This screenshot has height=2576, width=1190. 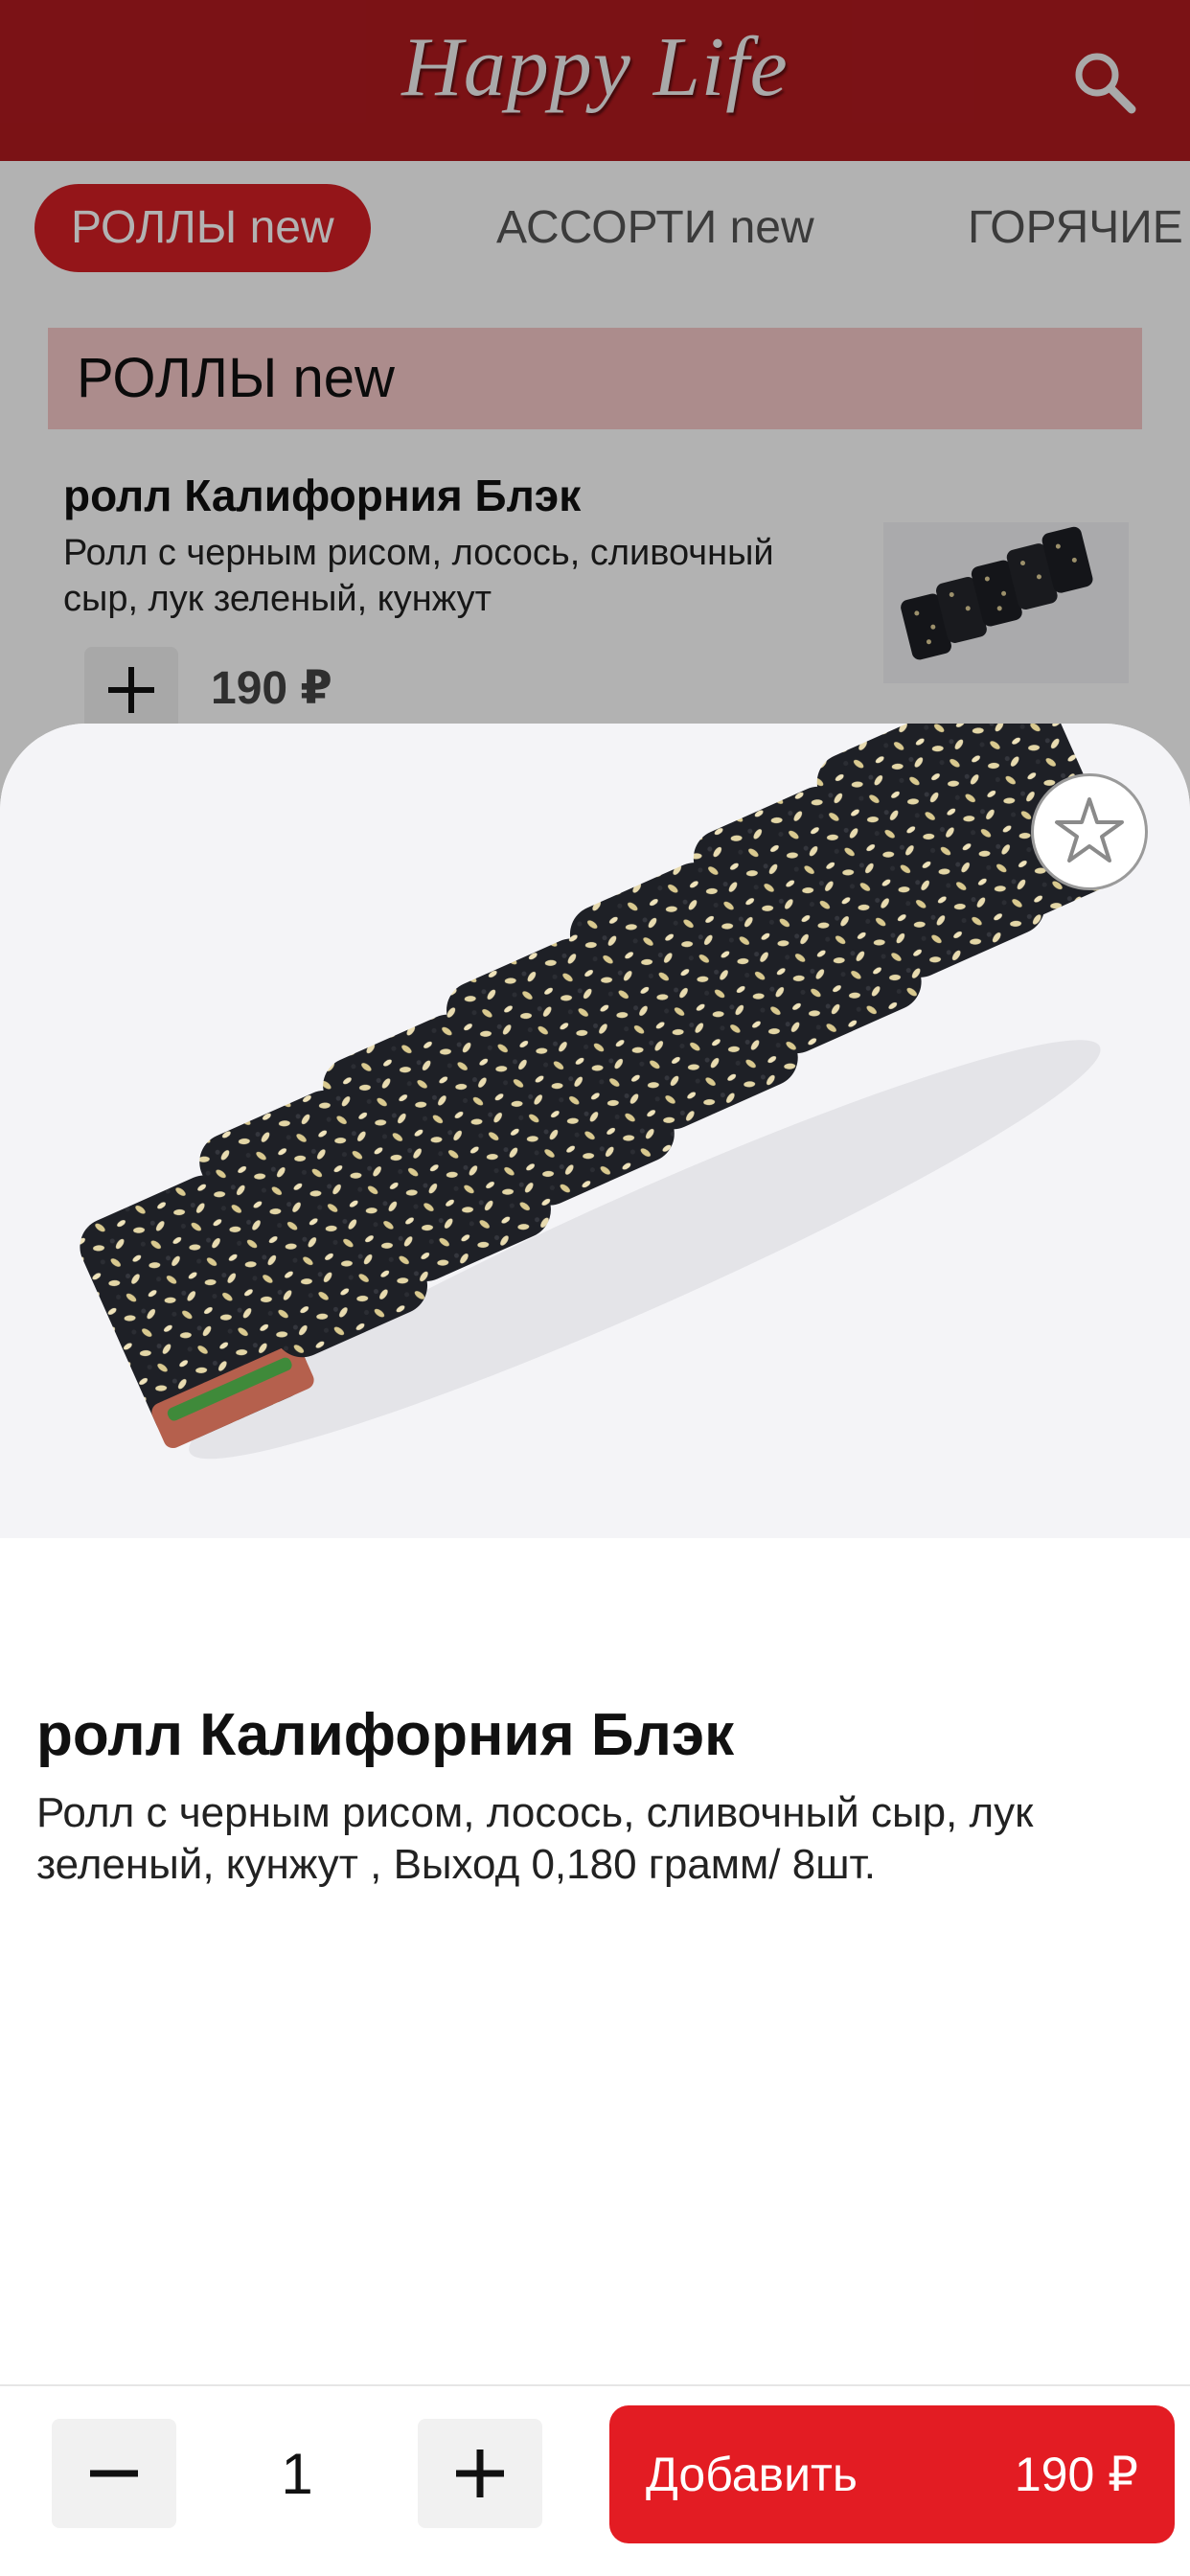 I want to click on decrement-button, so click(x=114, y=2473).